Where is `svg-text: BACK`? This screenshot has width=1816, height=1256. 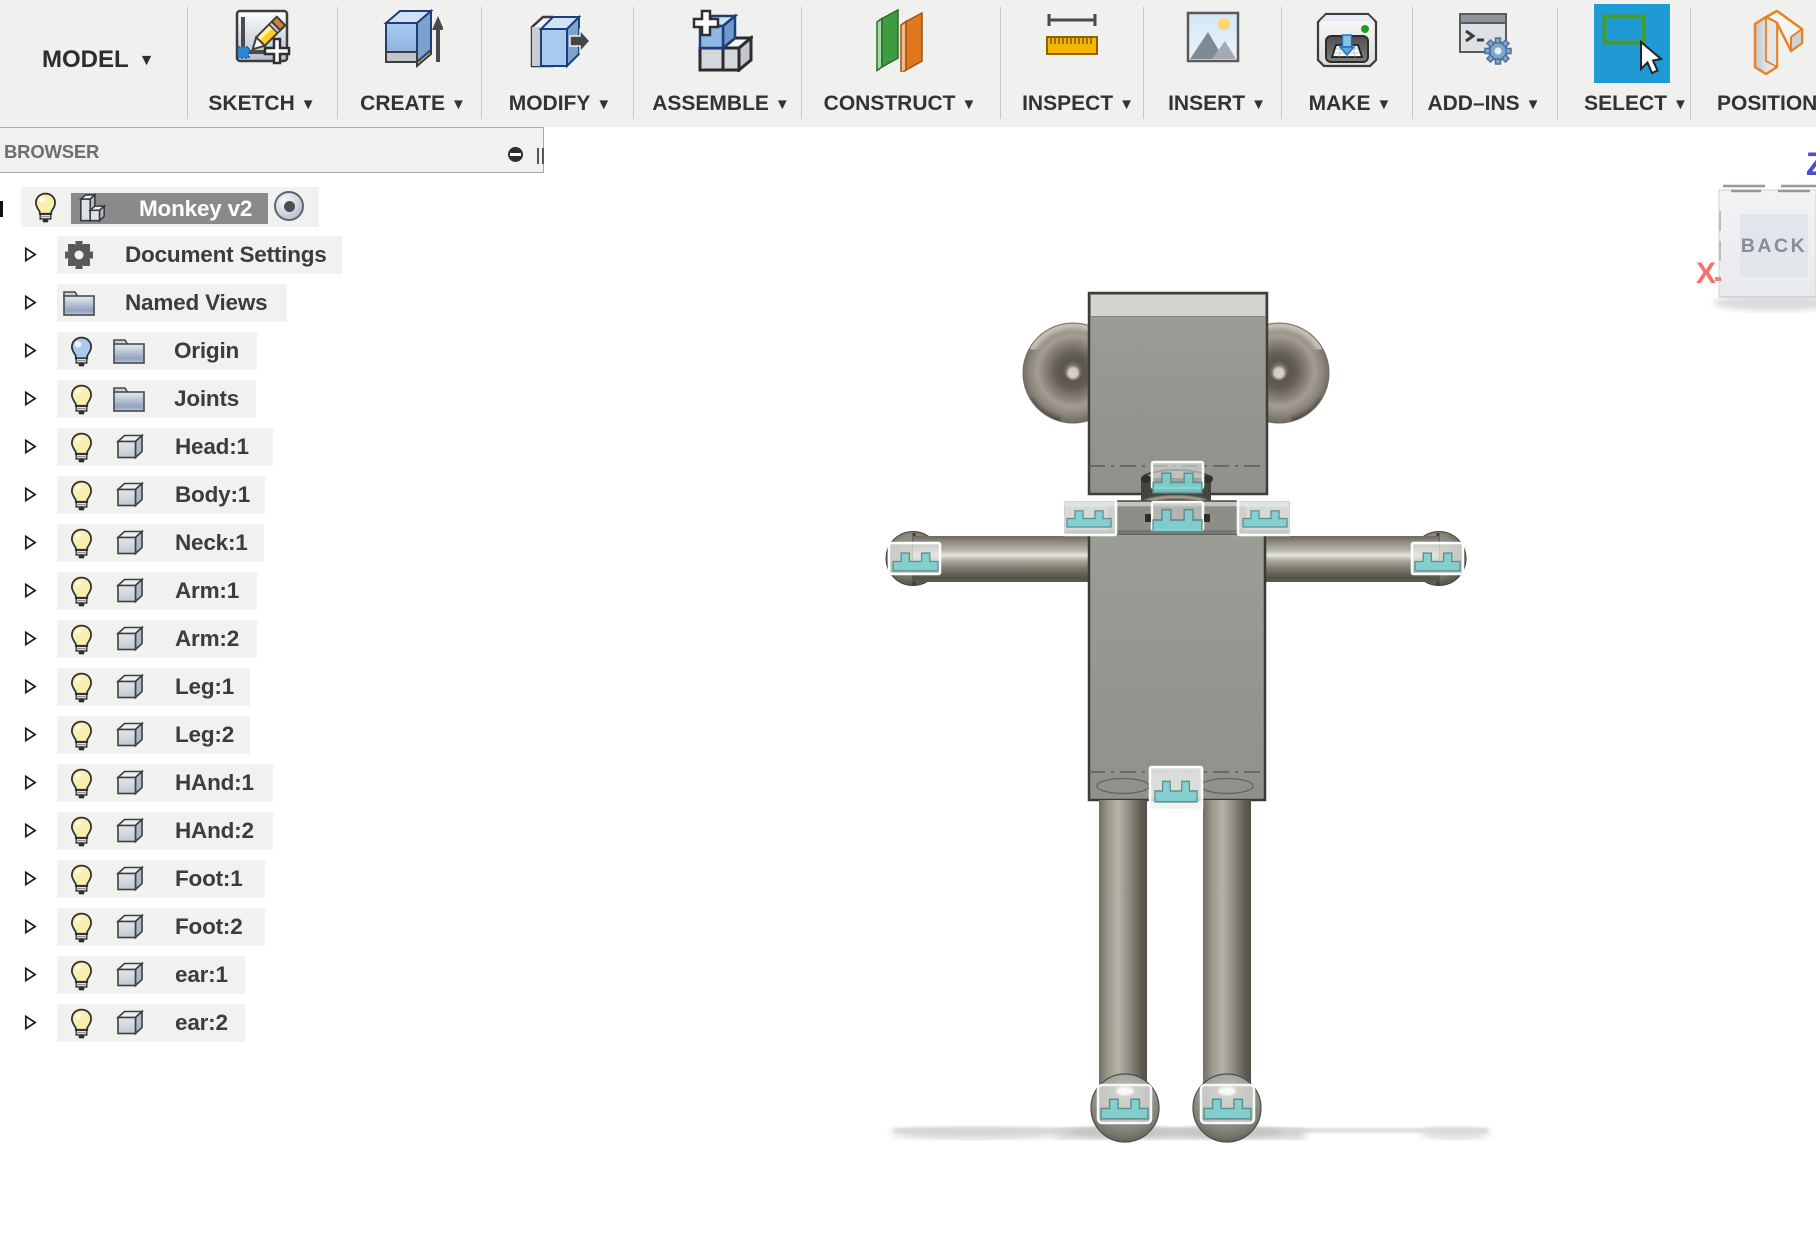
svg-text: BACK is located at coordinates (1774, 246).